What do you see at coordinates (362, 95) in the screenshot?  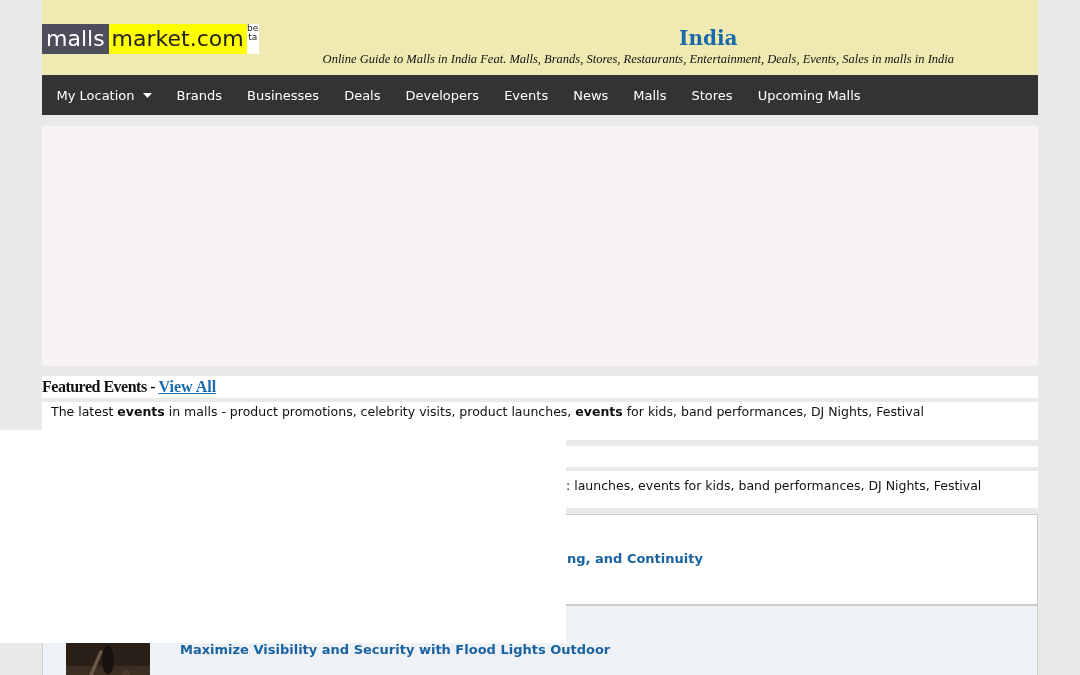 I see `nav-link: Deals` at bounding box center [362, 95].